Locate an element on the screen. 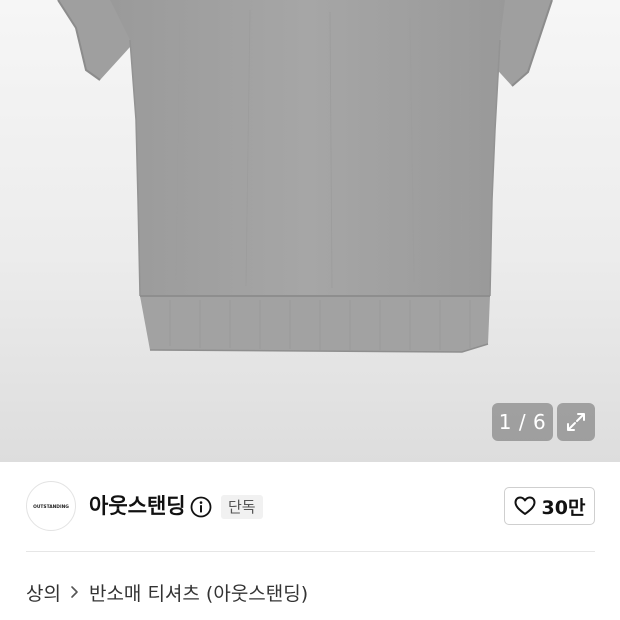  like-count: 30만 is located at coordinates (563, 507).